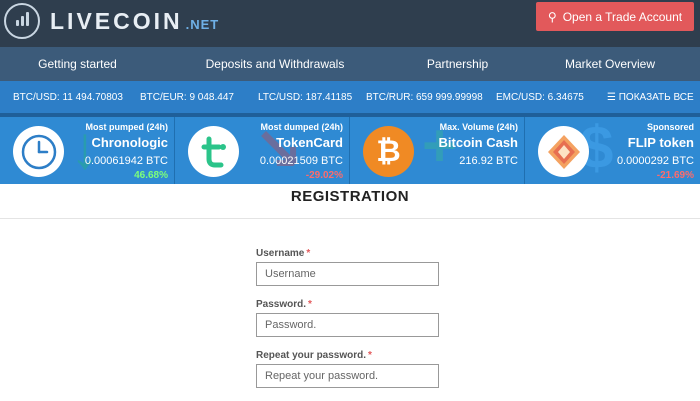 This screenshot has height=401, width=700. I want to click on username-label: Username *, so click(351, 255).